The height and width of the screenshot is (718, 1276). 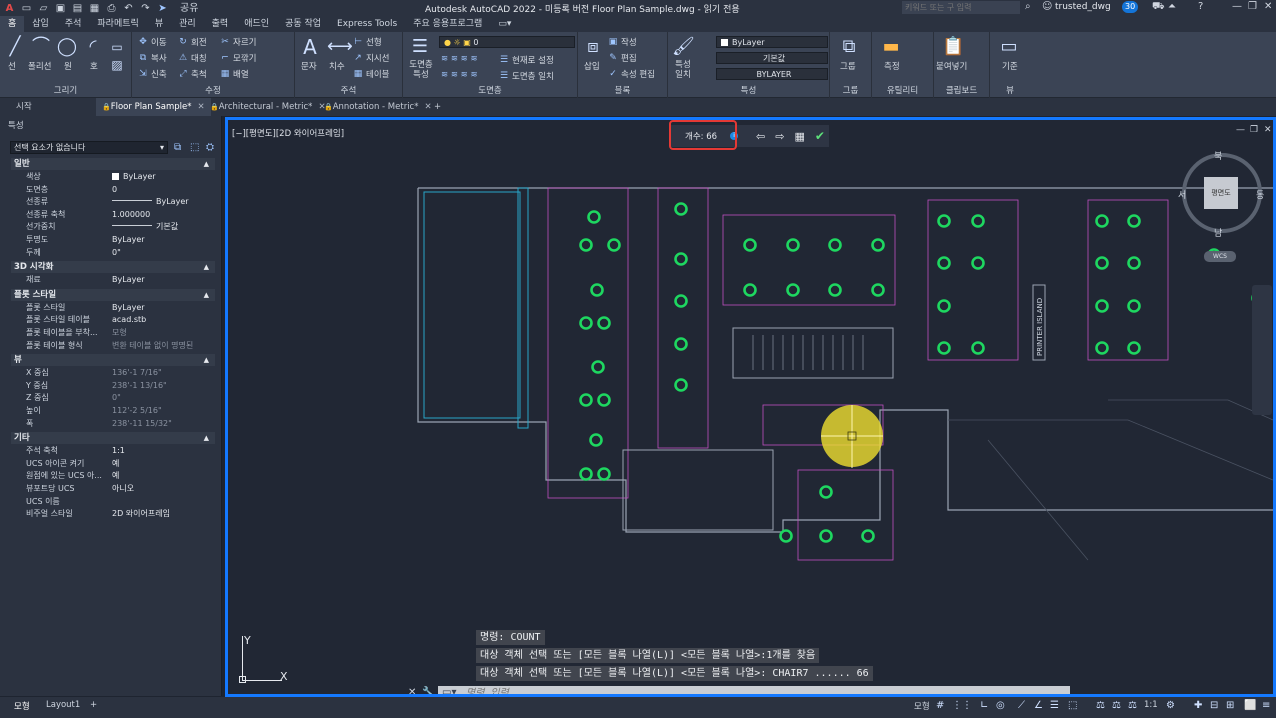 I want to click on autodesk-icon: ⏶, so click(x=1172, y=6).